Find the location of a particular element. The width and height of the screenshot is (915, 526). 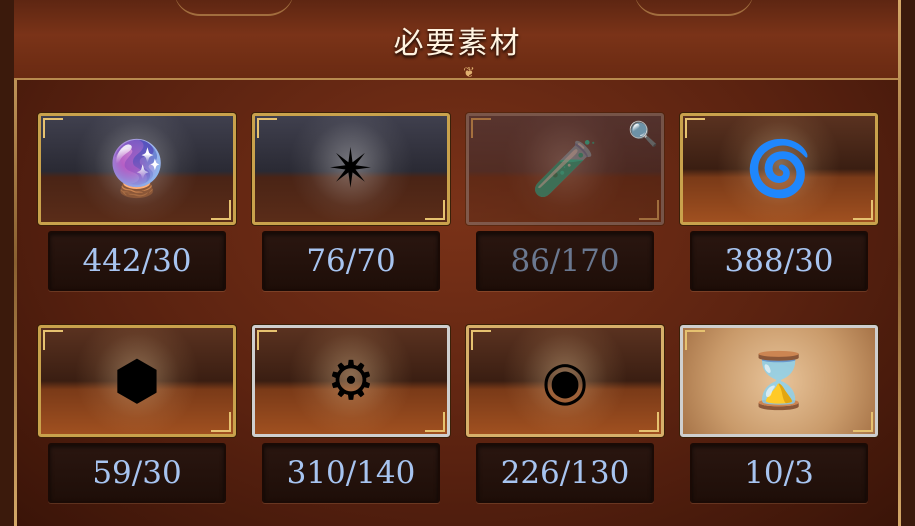

material-item: ⬢ 59/30 is located at coordinates (137, 414).